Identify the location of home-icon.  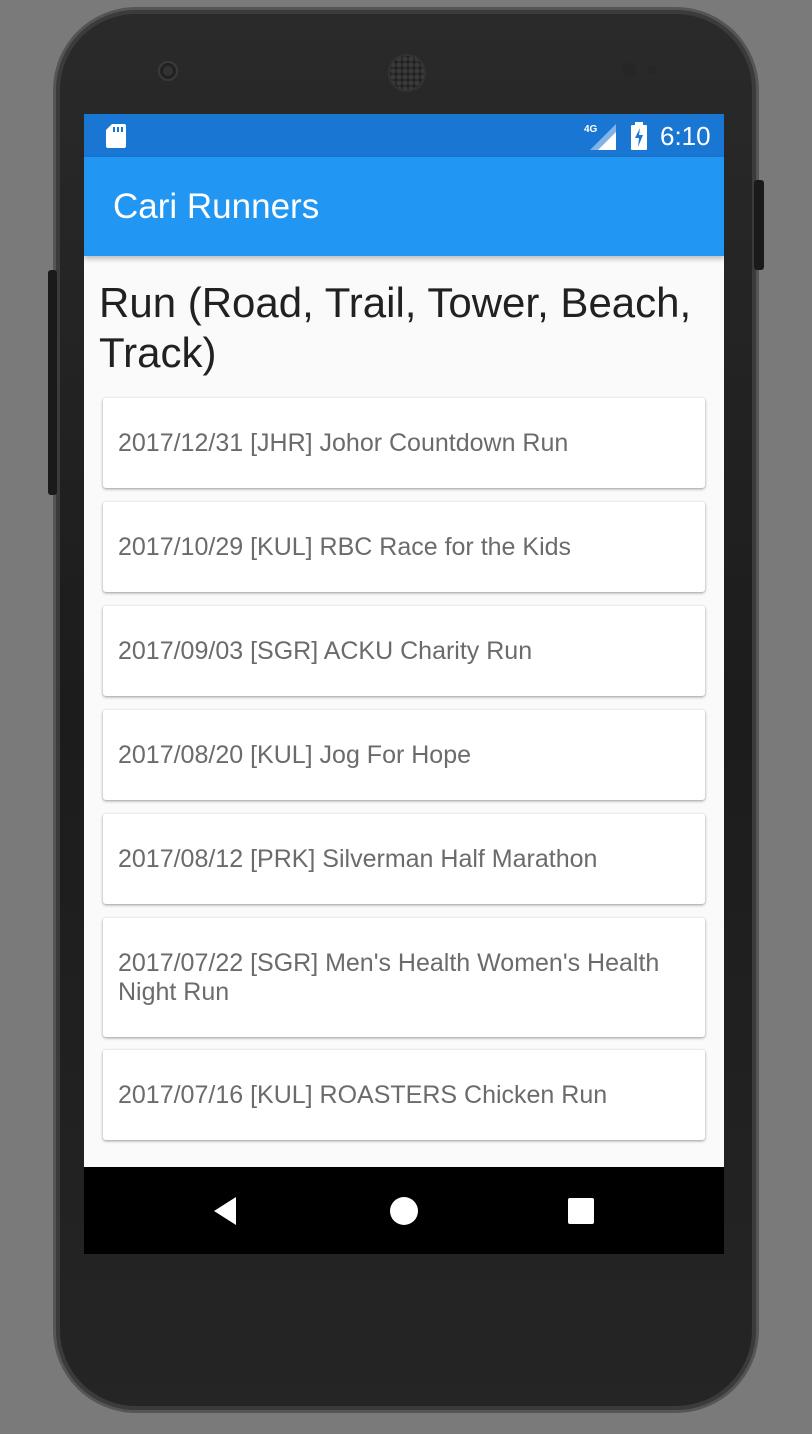
(404, 1211).